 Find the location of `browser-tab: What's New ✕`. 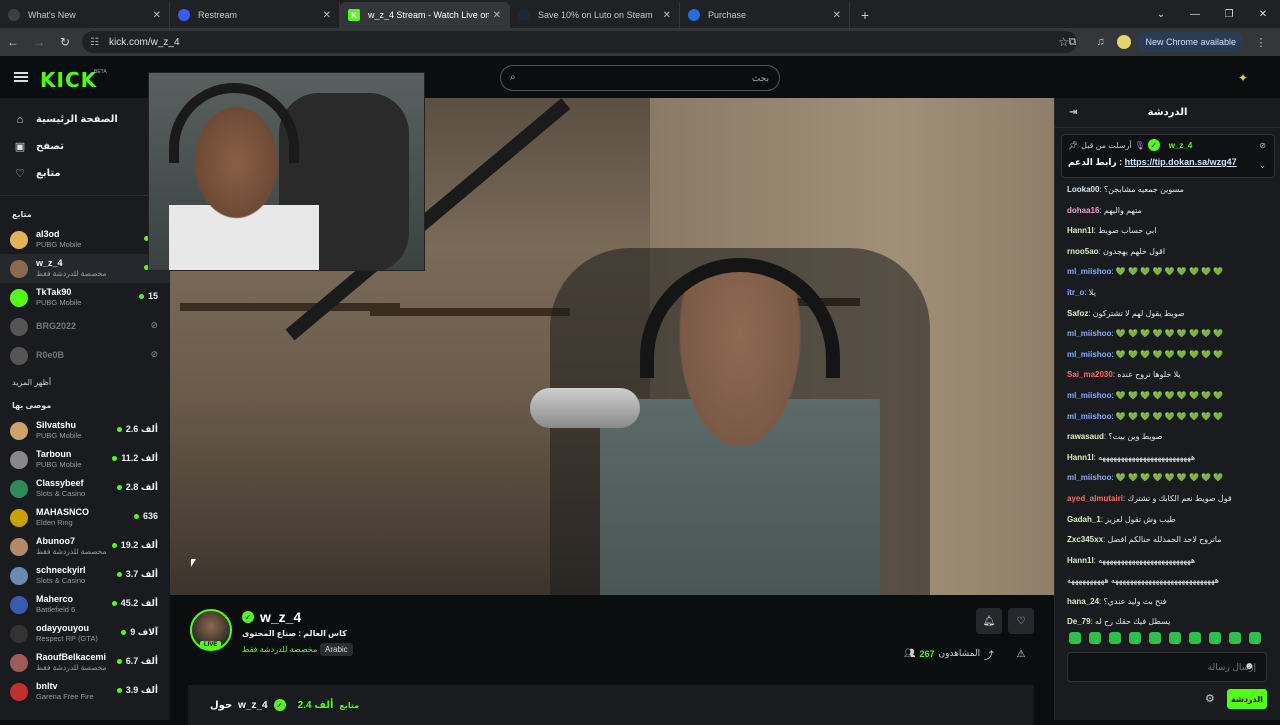

browser-tab: What's New ✕ is located at coordinates (85, 15).